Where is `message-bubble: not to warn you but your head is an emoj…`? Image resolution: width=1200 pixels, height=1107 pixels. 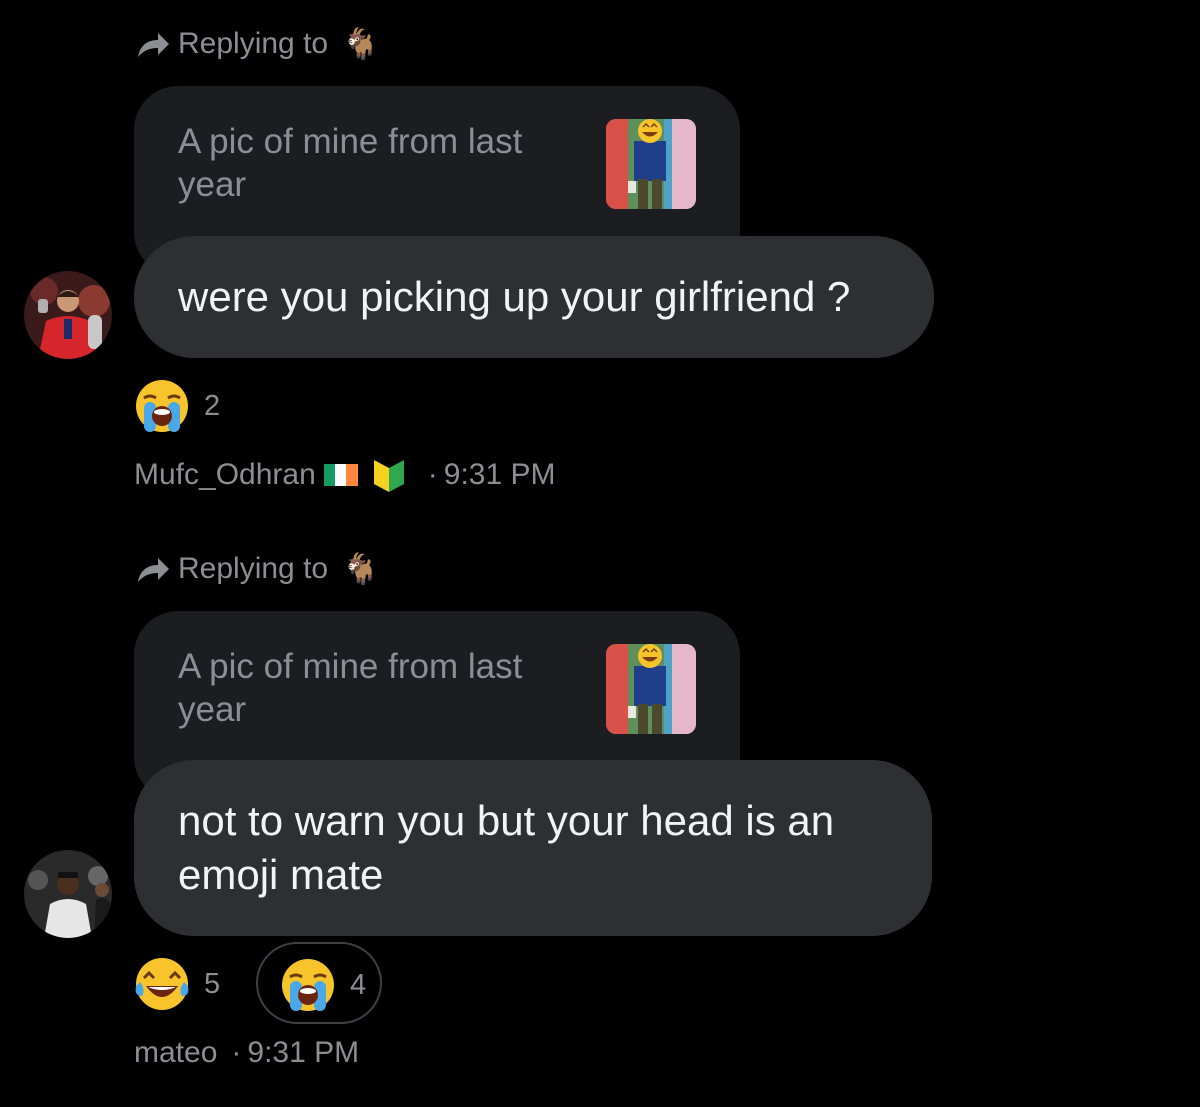 message-bubble: not to warn you but your head is an emoj… is located at coordinates (533, 848).